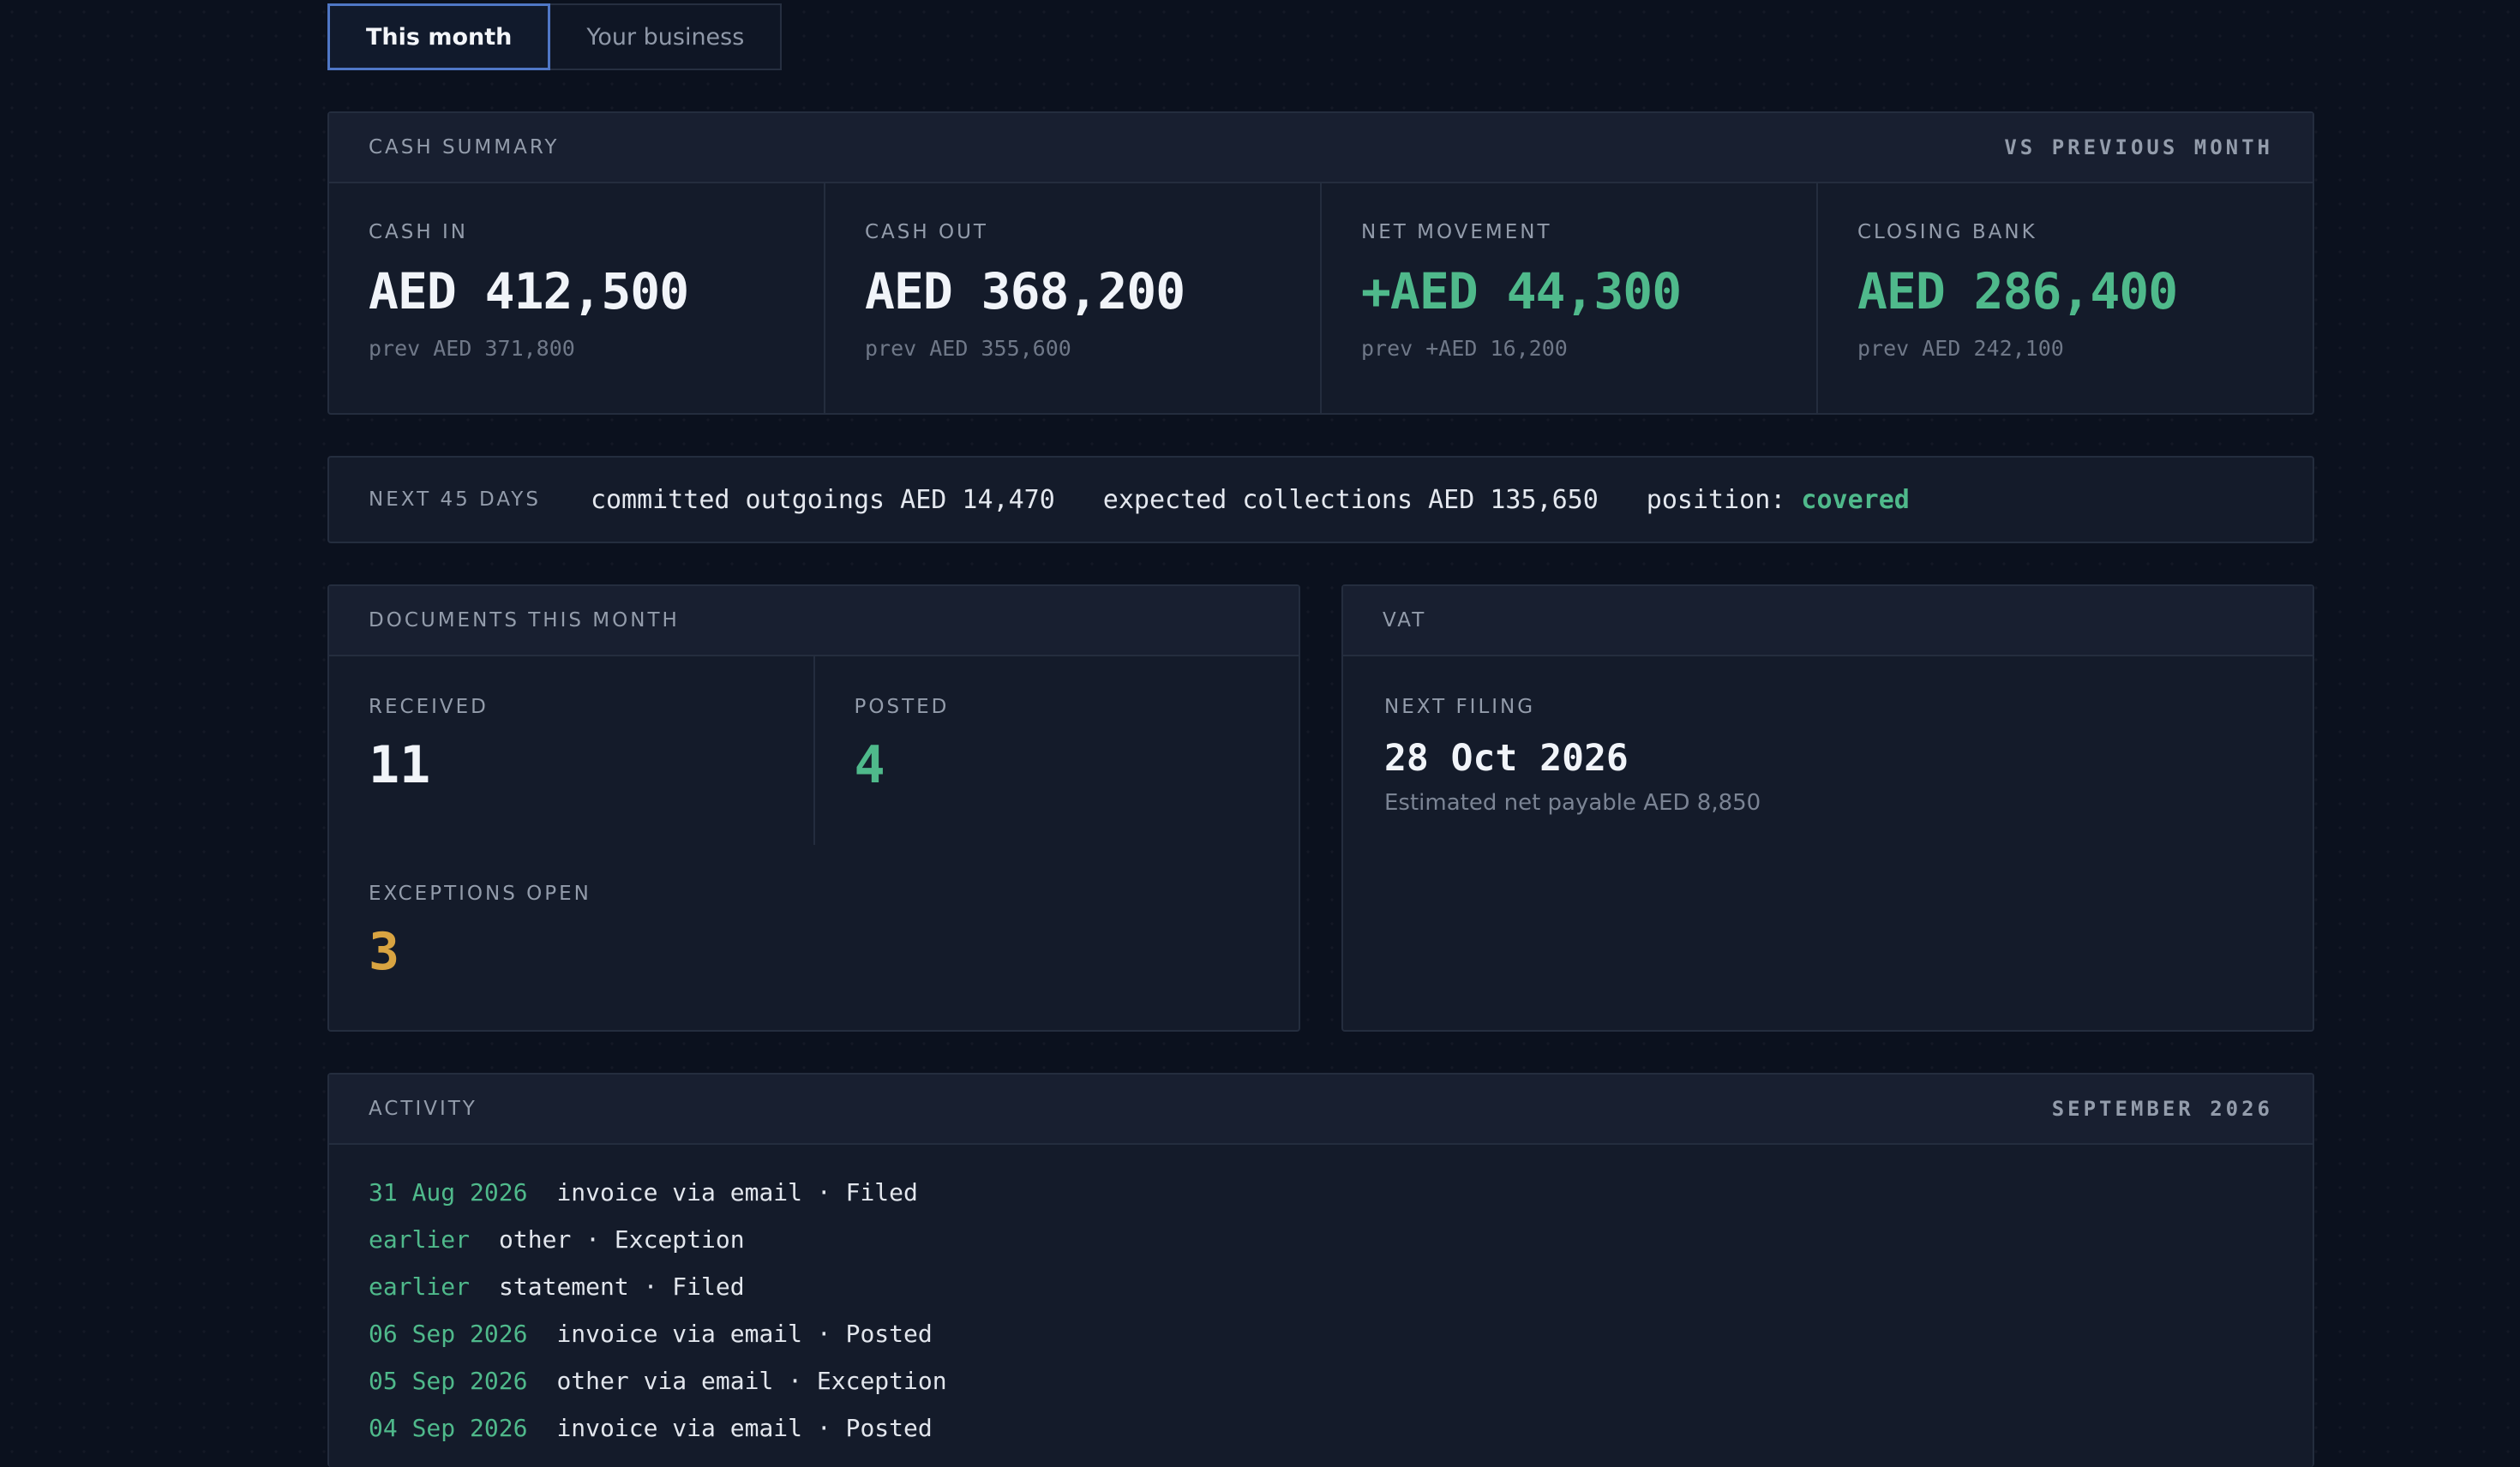  Describe the element at coordinates (448, 1192) in the screenshot. I see `activity-date: 31 Aug 2026` at that location.